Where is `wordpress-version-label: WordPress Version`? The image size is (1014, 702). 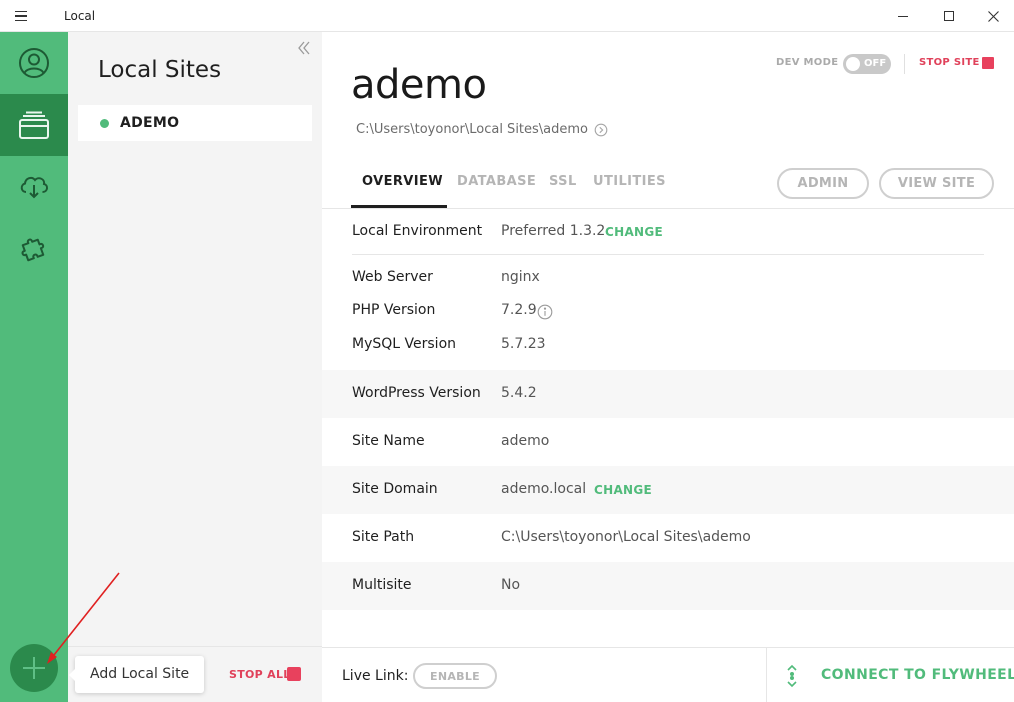 wordpress-version-label: WordPress Version is located at coordinates (416, 393).